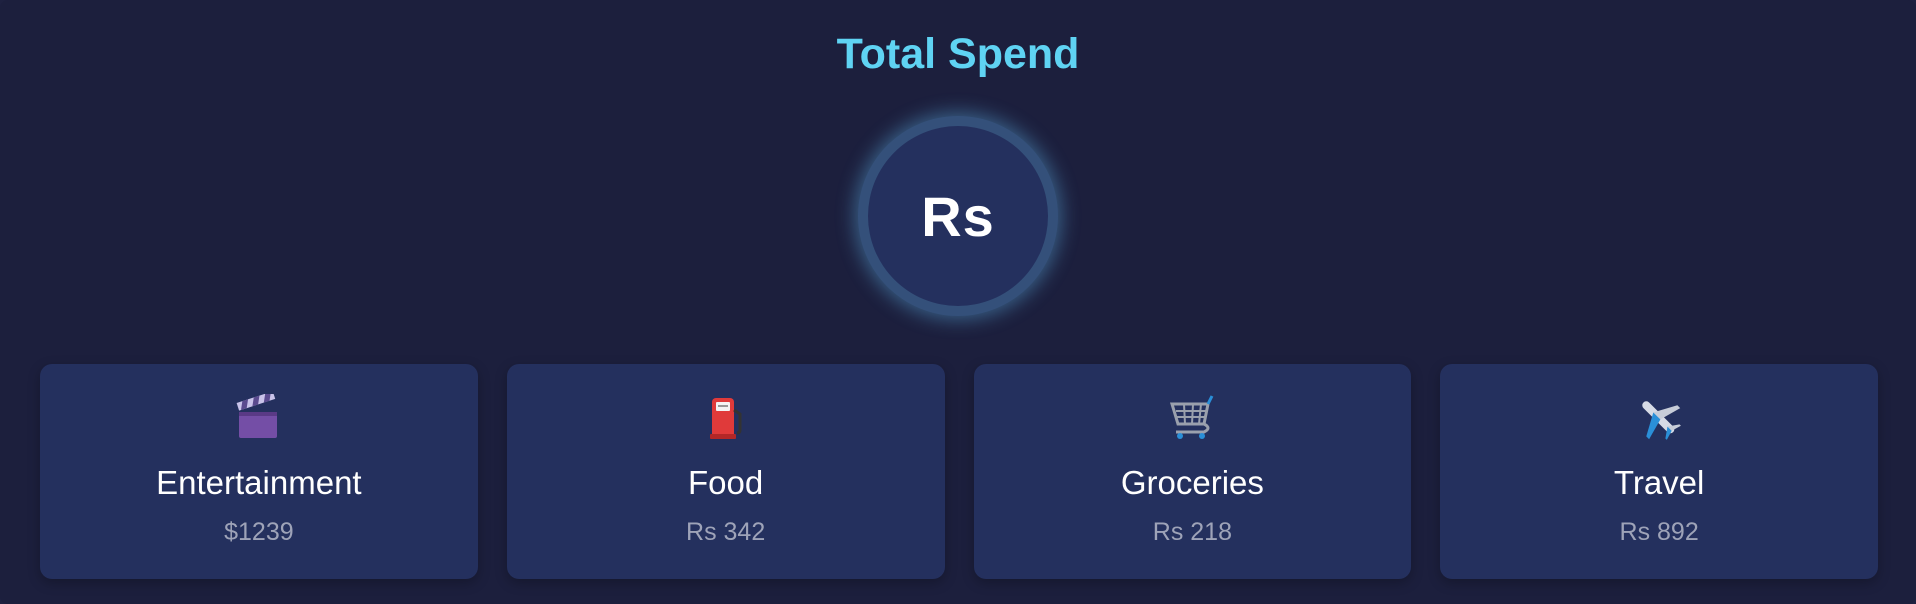 This screenshot has height=604, width=1916. What do you see at coordinates (726, 418) in the screenshot?
I see `fuel-pump-icon` at bounding box center [726, 418].